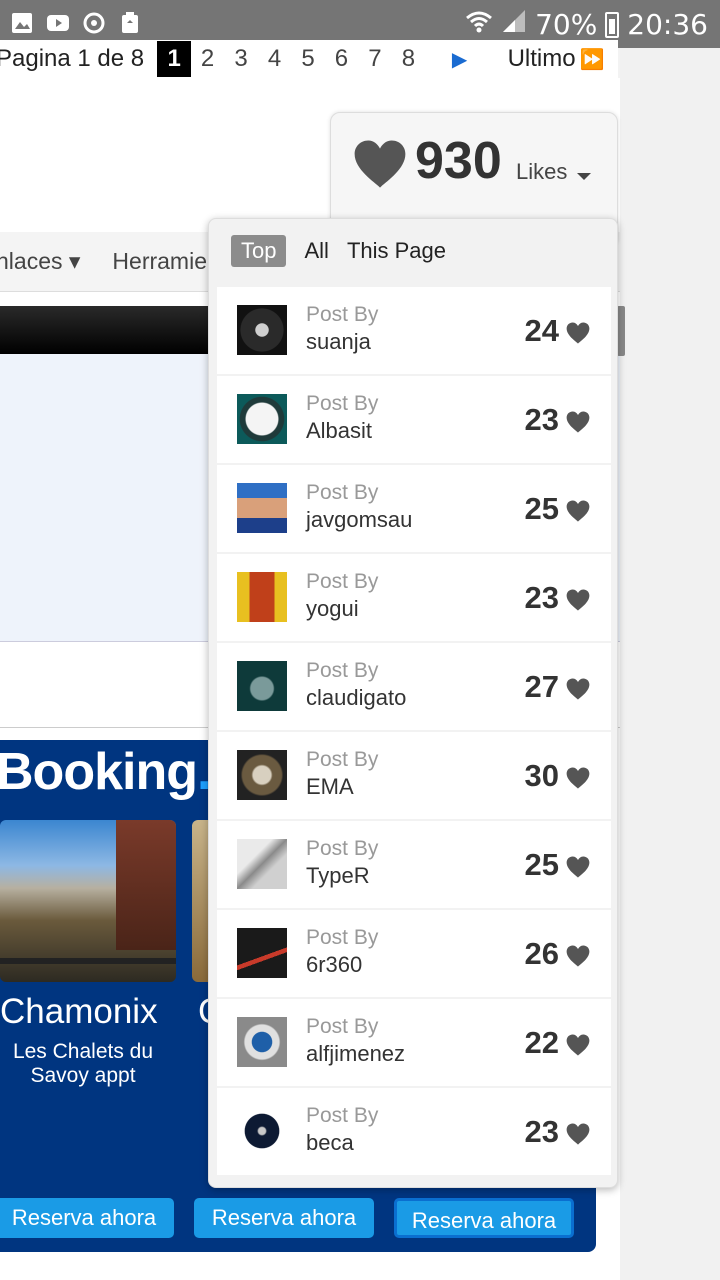 This screenshot has height=1280, width=720. I want to click on list-item: Post By 6r360 26, so click(414, 953).